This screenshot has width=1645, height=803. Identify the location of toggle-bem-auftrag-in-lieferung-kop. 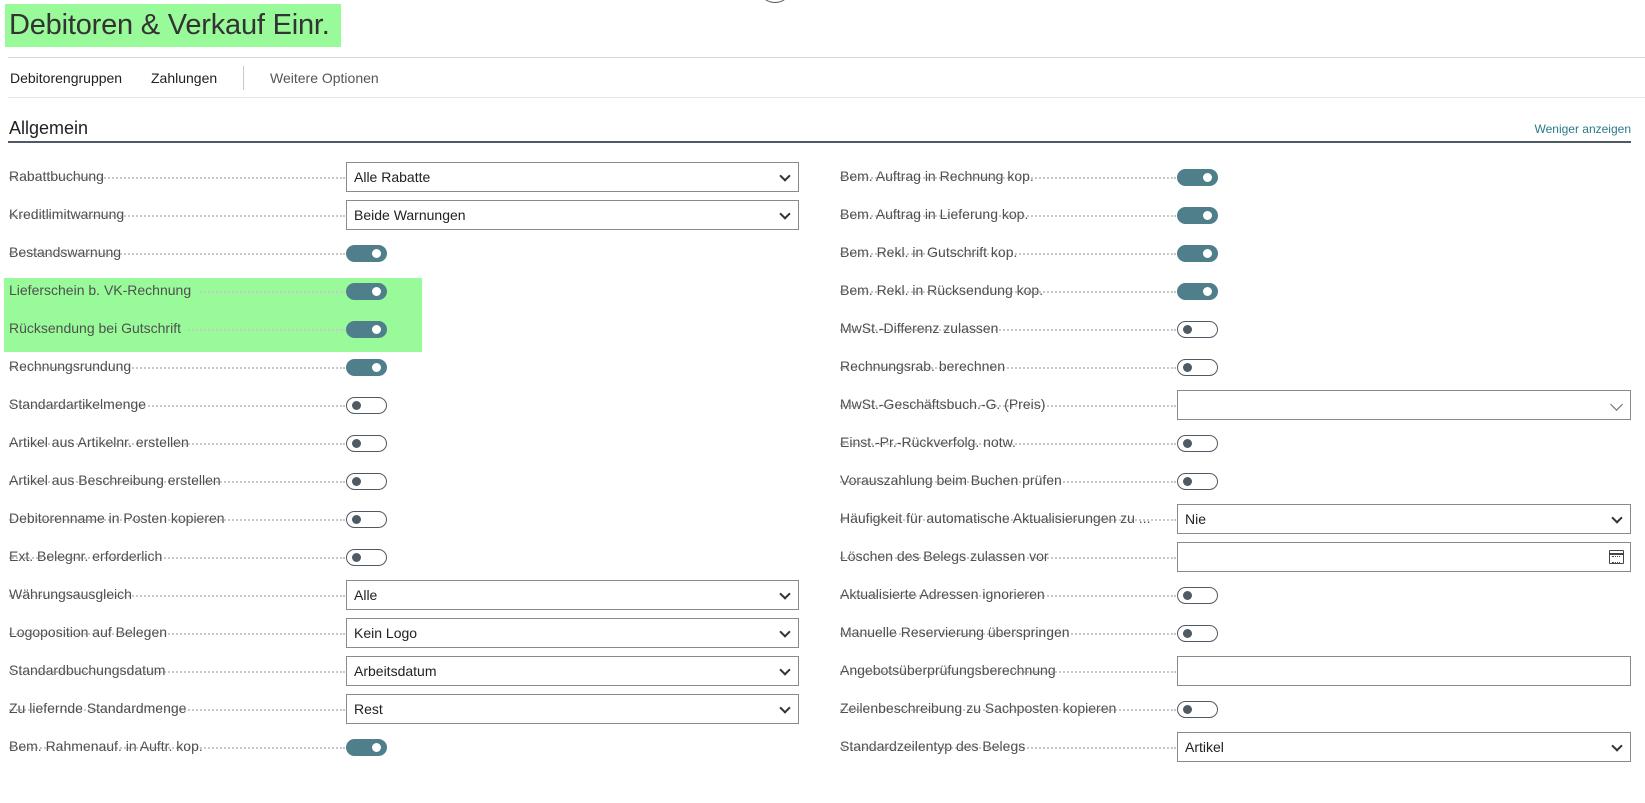
(1197, 215).